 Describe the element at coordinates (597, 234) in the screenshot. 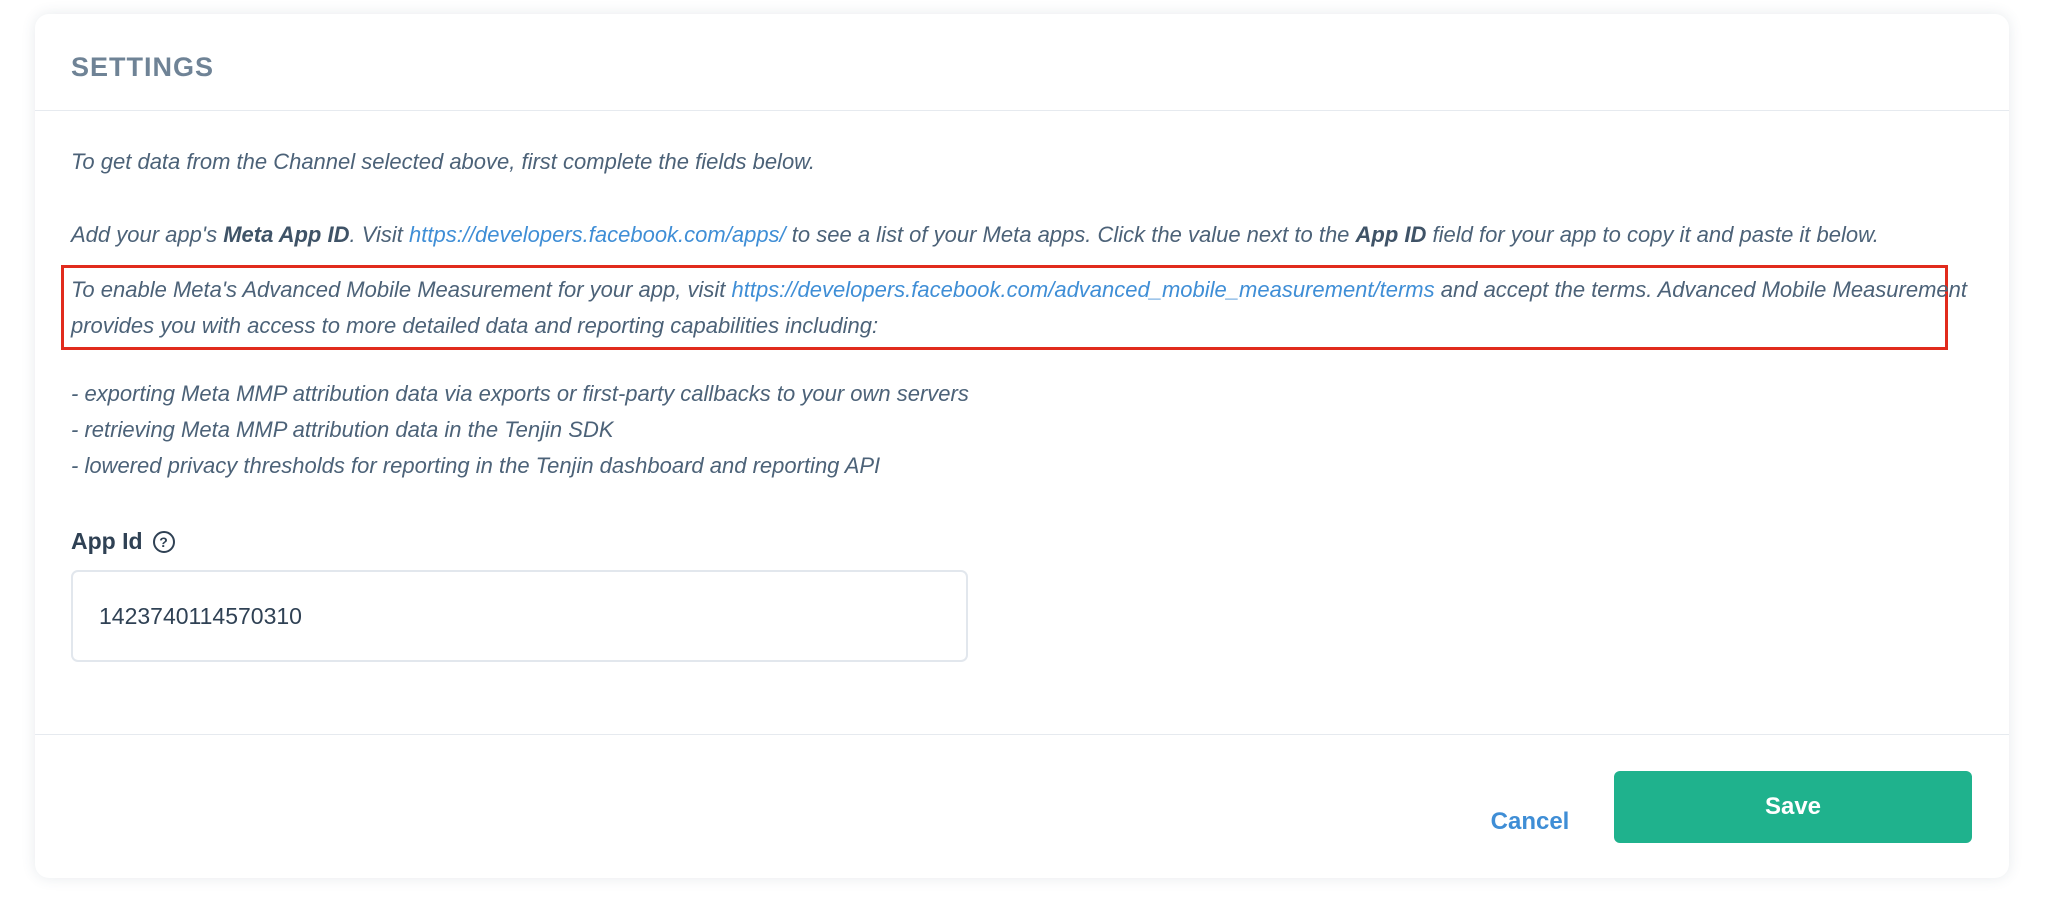

I see `developers-apps-link: https://developers.facebook.com/apps/` at that location.